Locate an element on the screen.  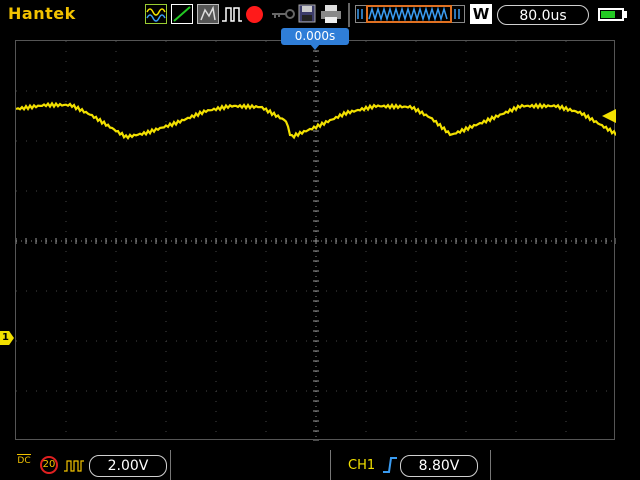
coupling-indicator: DC is located at coordinates (24, 460).